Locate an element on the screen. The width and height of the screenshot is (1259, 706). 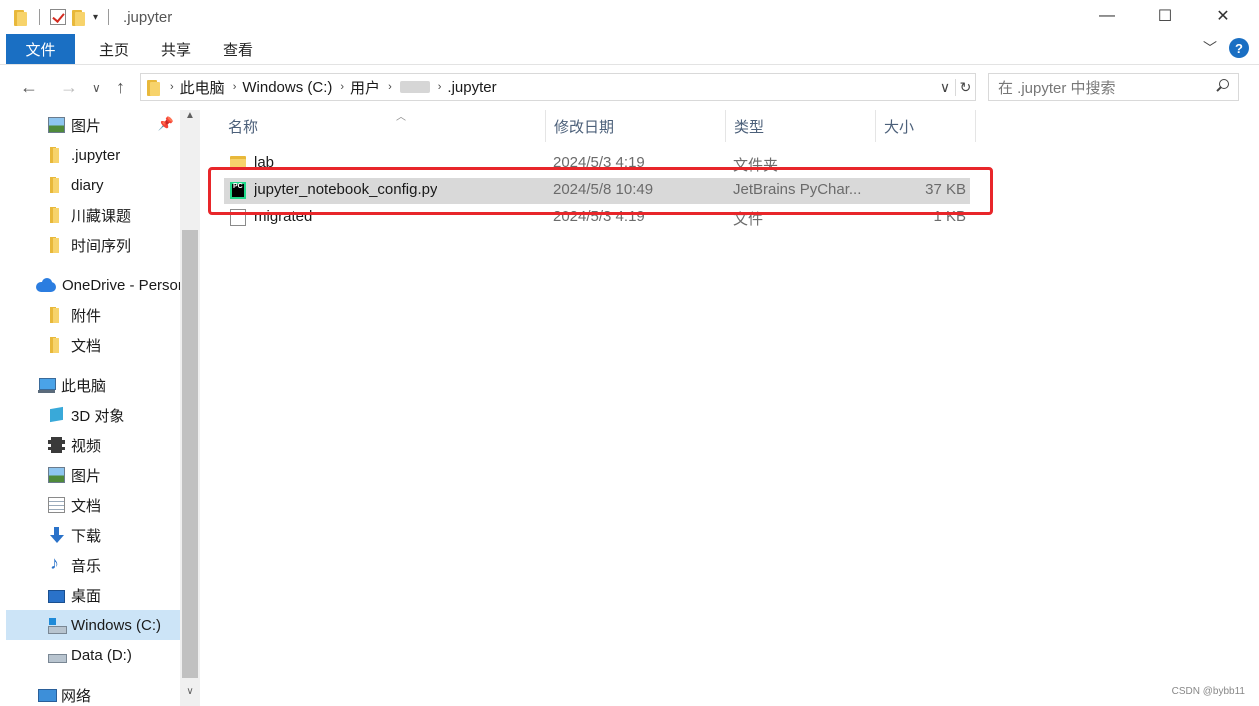
sidebar-item-label: OneDrive - Personal is located at coordinates (121, 285).